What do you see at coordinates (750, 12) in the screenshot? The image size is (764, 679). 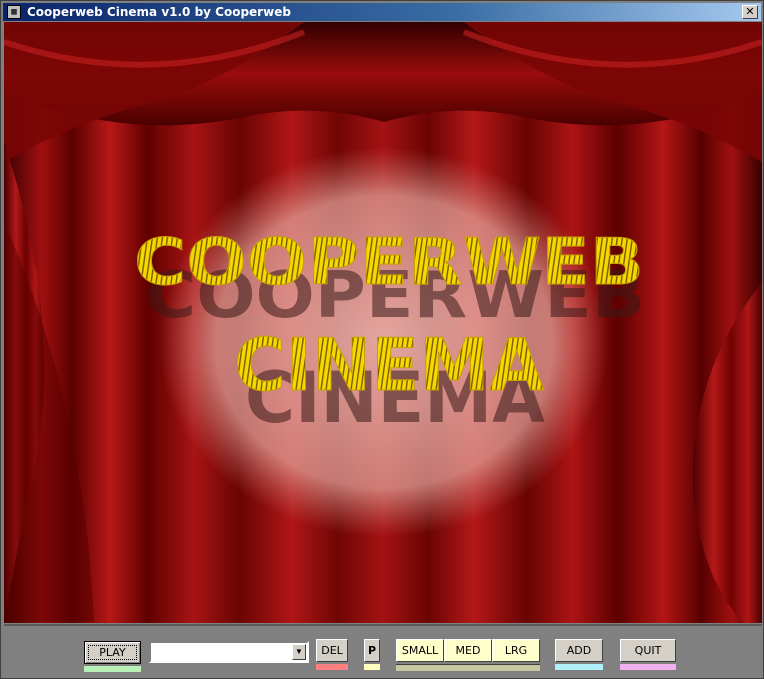 I see `close-button: ✕` at bounding box center [750, 12].